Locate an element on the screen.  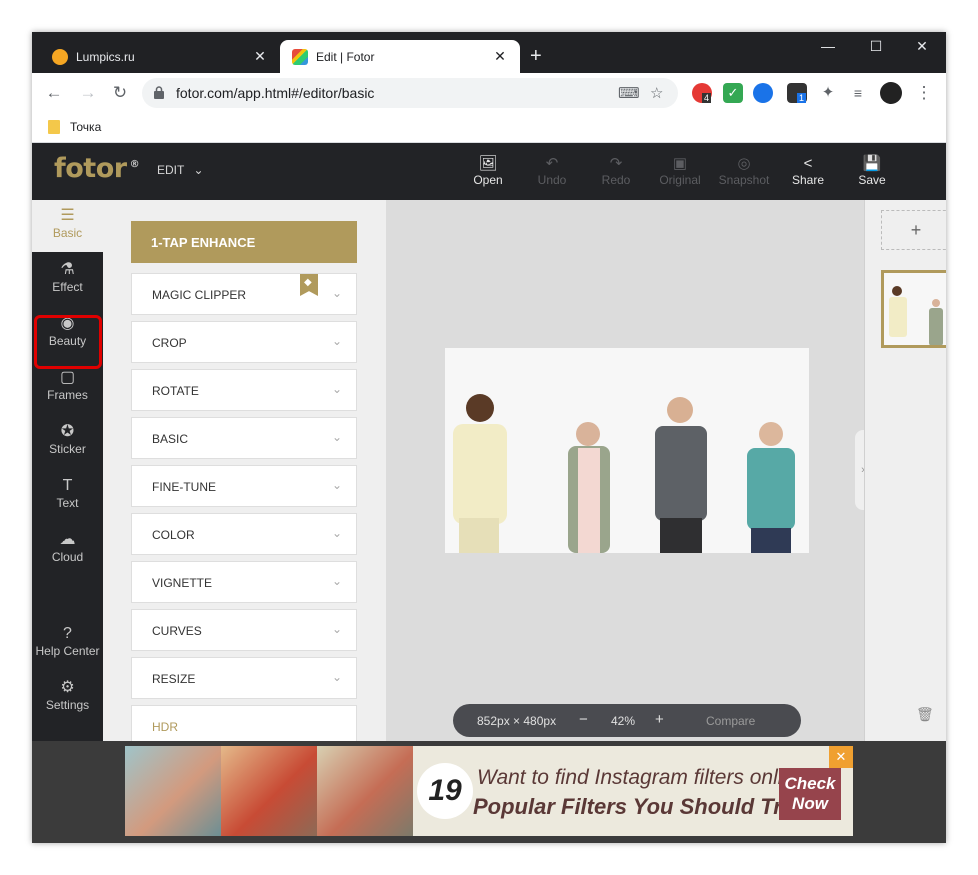
ad-close-button: ✕ is located at coordinates (841, 757).